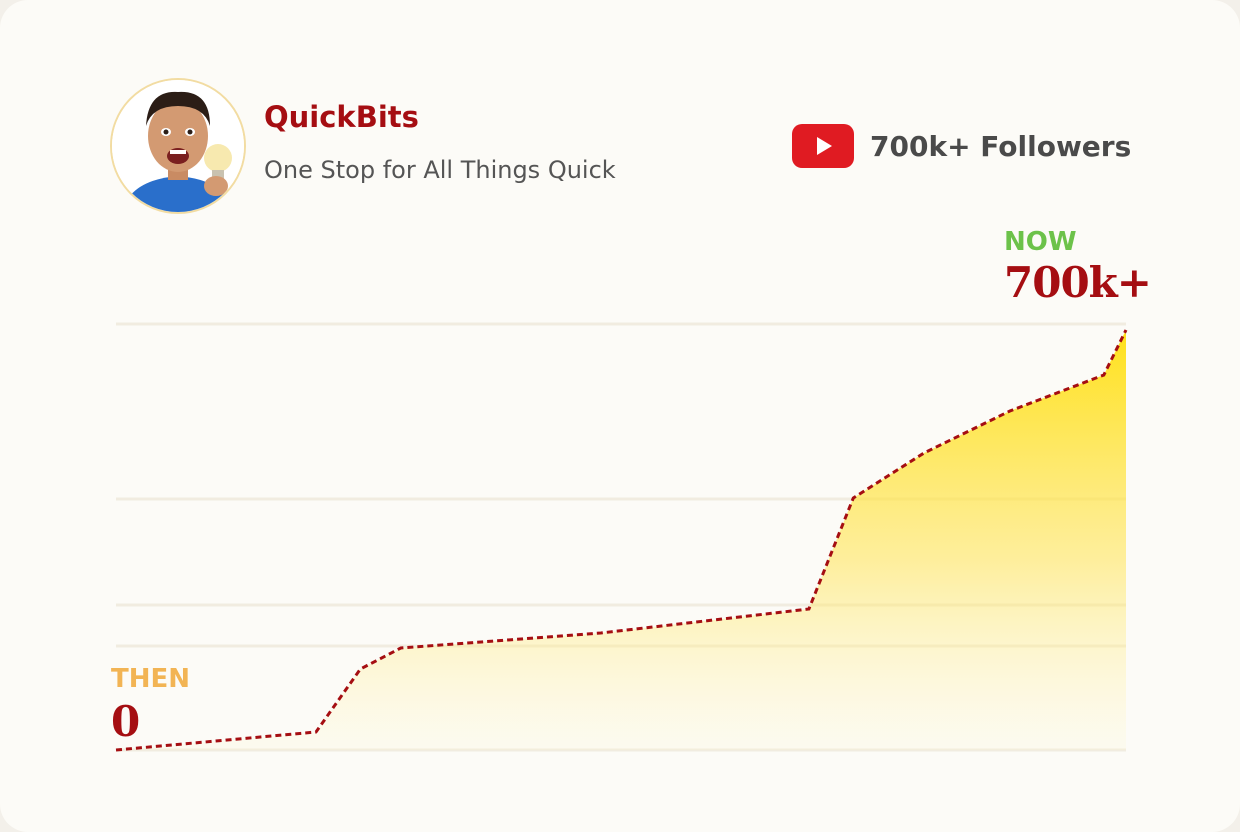  I want to click on then-label: THEN, so click(151, 679).